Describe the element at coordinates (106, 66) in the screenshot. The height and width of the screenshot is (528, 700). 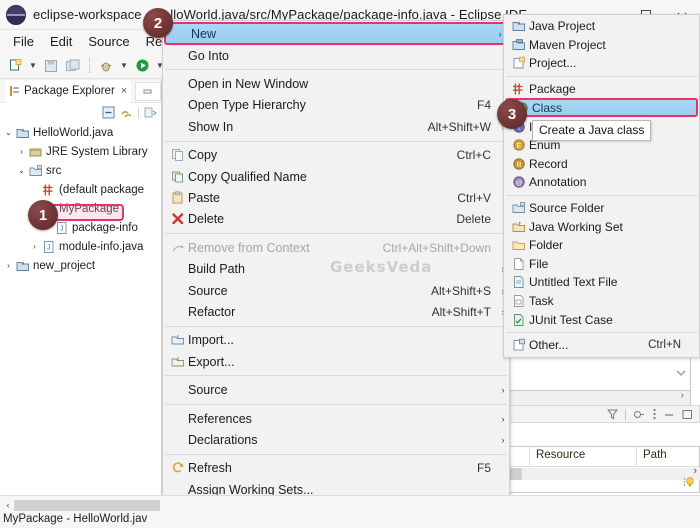
I see `debug-bug-icon` at that location.